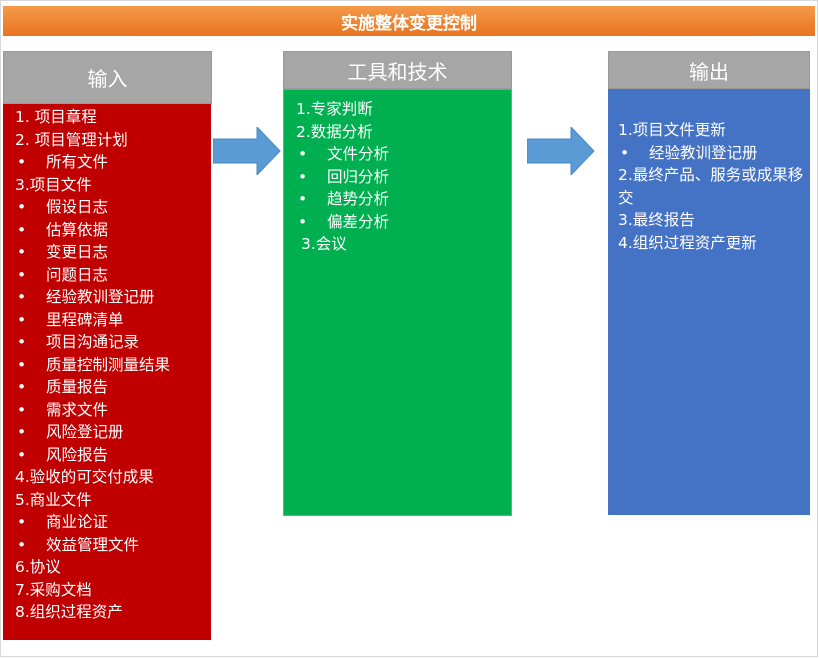  What do you see at coordinates (53, 184) in the screenshot?
I see `list-item: 3.项目文件` at bounding box center [53, 184].